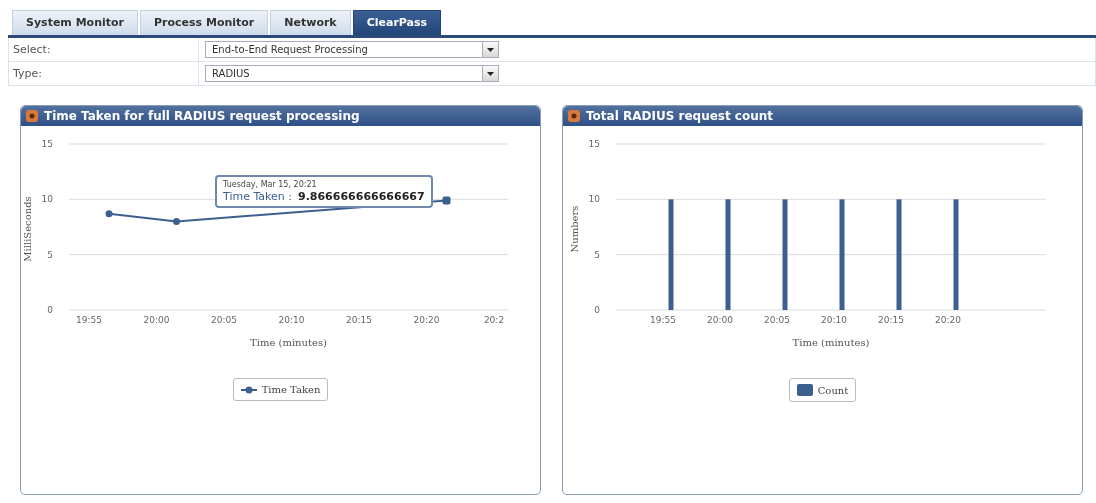  Describe the element at coordinates (352, 49) in the screenshot. I see `dropdown: End-to-End Request Processing` at that location.